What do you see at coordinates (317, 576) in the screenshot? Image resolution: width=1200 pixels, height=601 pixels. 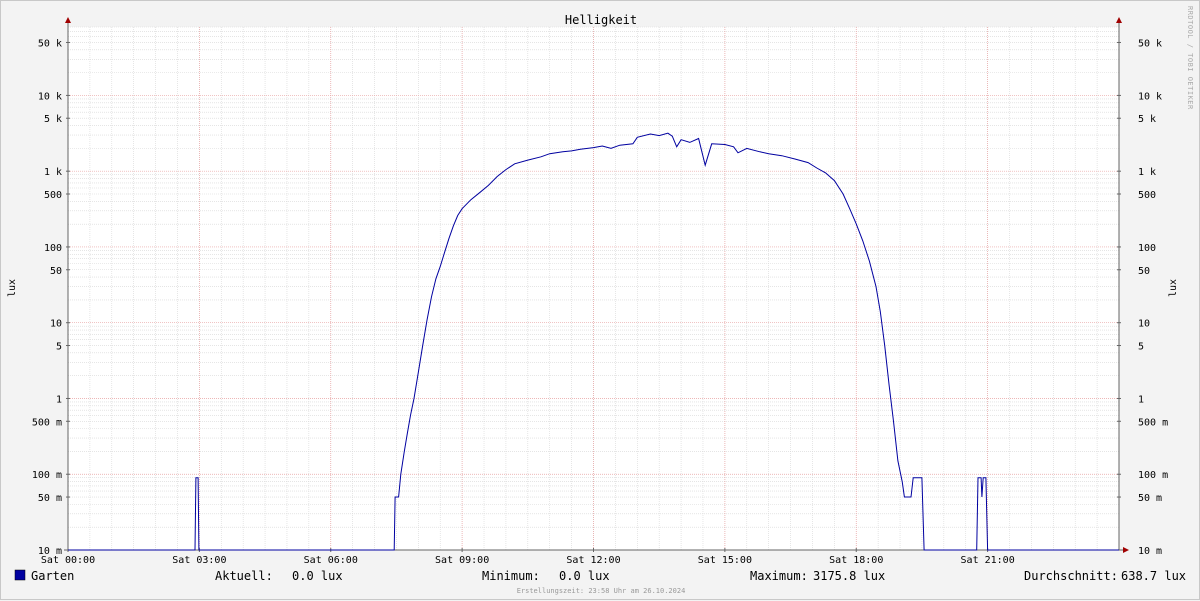 I see `legend-current-value: 0.0 lux` at bounding box center [317, 576].